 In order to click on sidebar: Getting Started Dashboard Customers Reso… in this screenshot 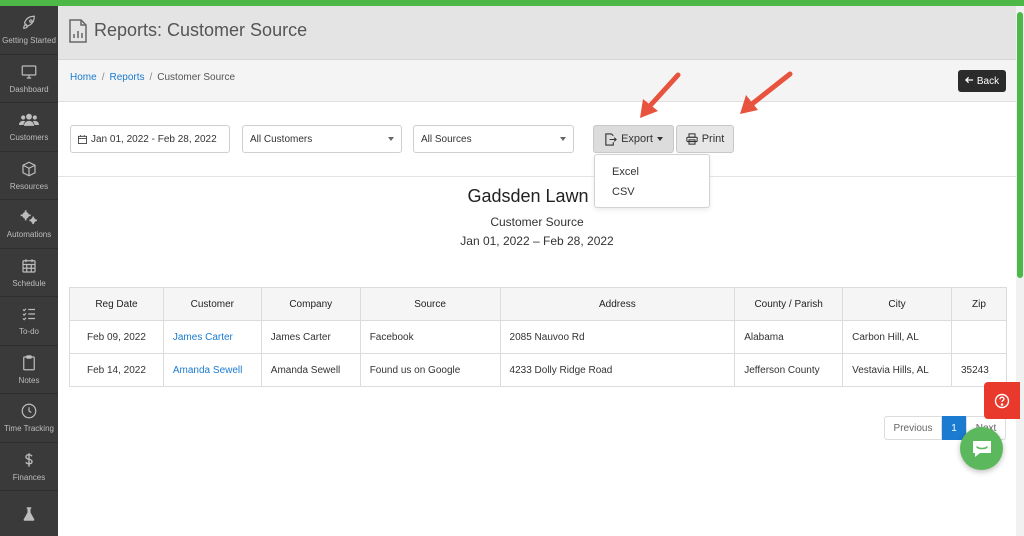, I will do `click(29, 271)`.